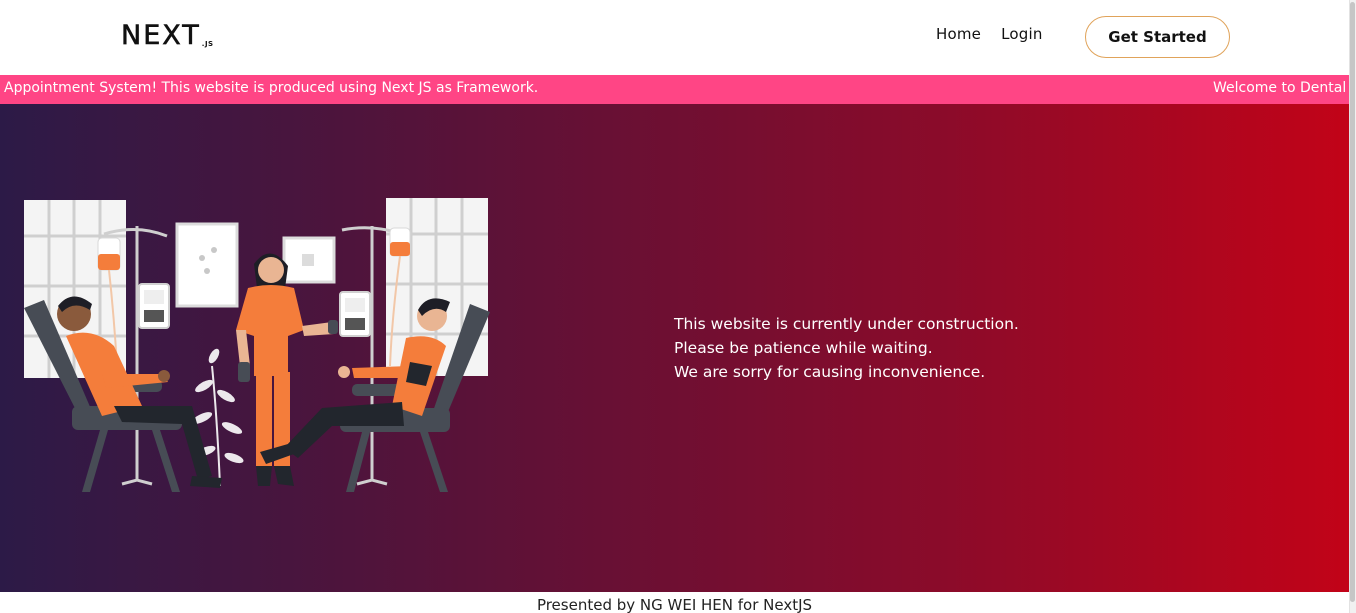 The width and height of the screenshot is (1356, 613). Describe the element at coordinates (958, 34) in the screenshot. I see `nav-home-link: Home` at that location.